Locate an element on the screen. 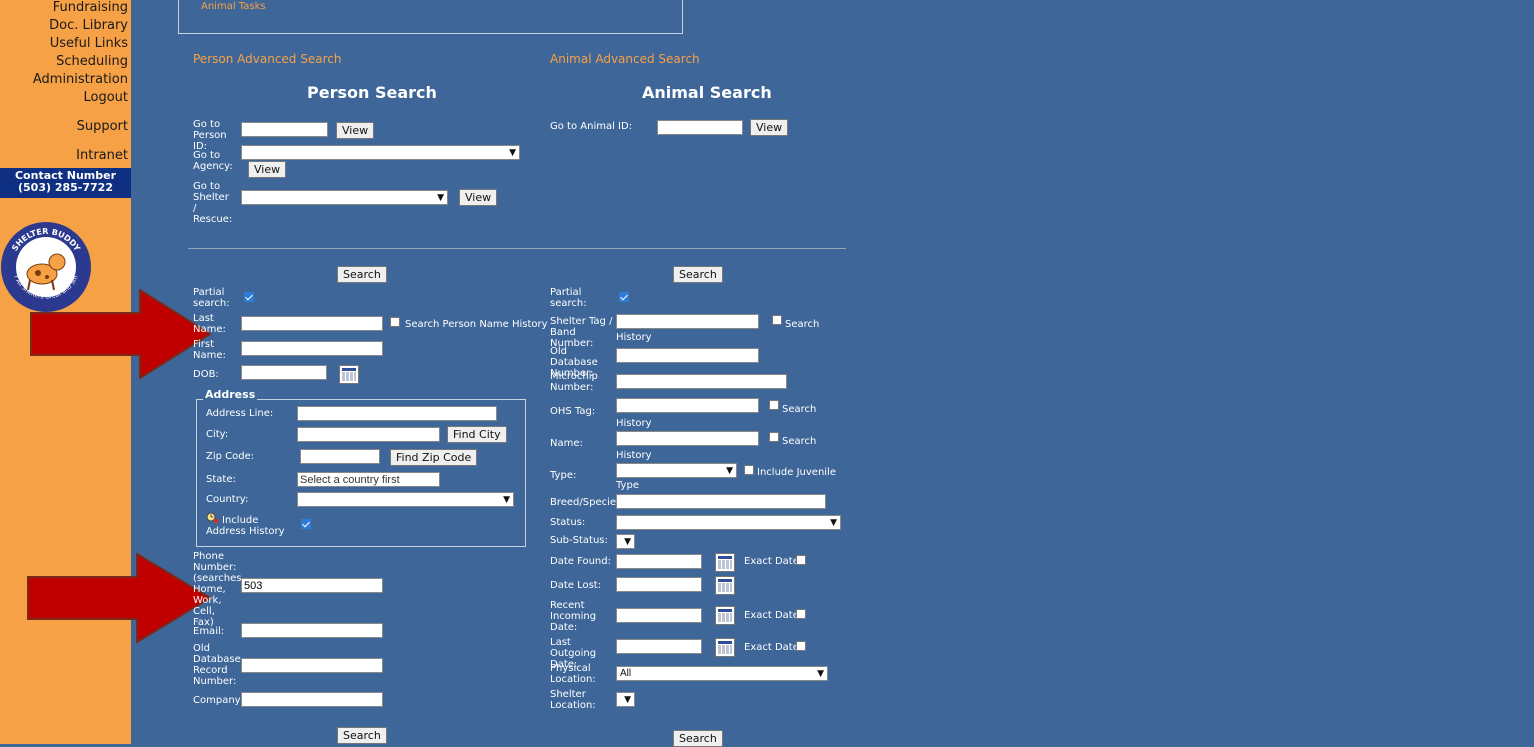 This screenshot has width=1534, height=747. state-input is located at coordinates (368, 479).